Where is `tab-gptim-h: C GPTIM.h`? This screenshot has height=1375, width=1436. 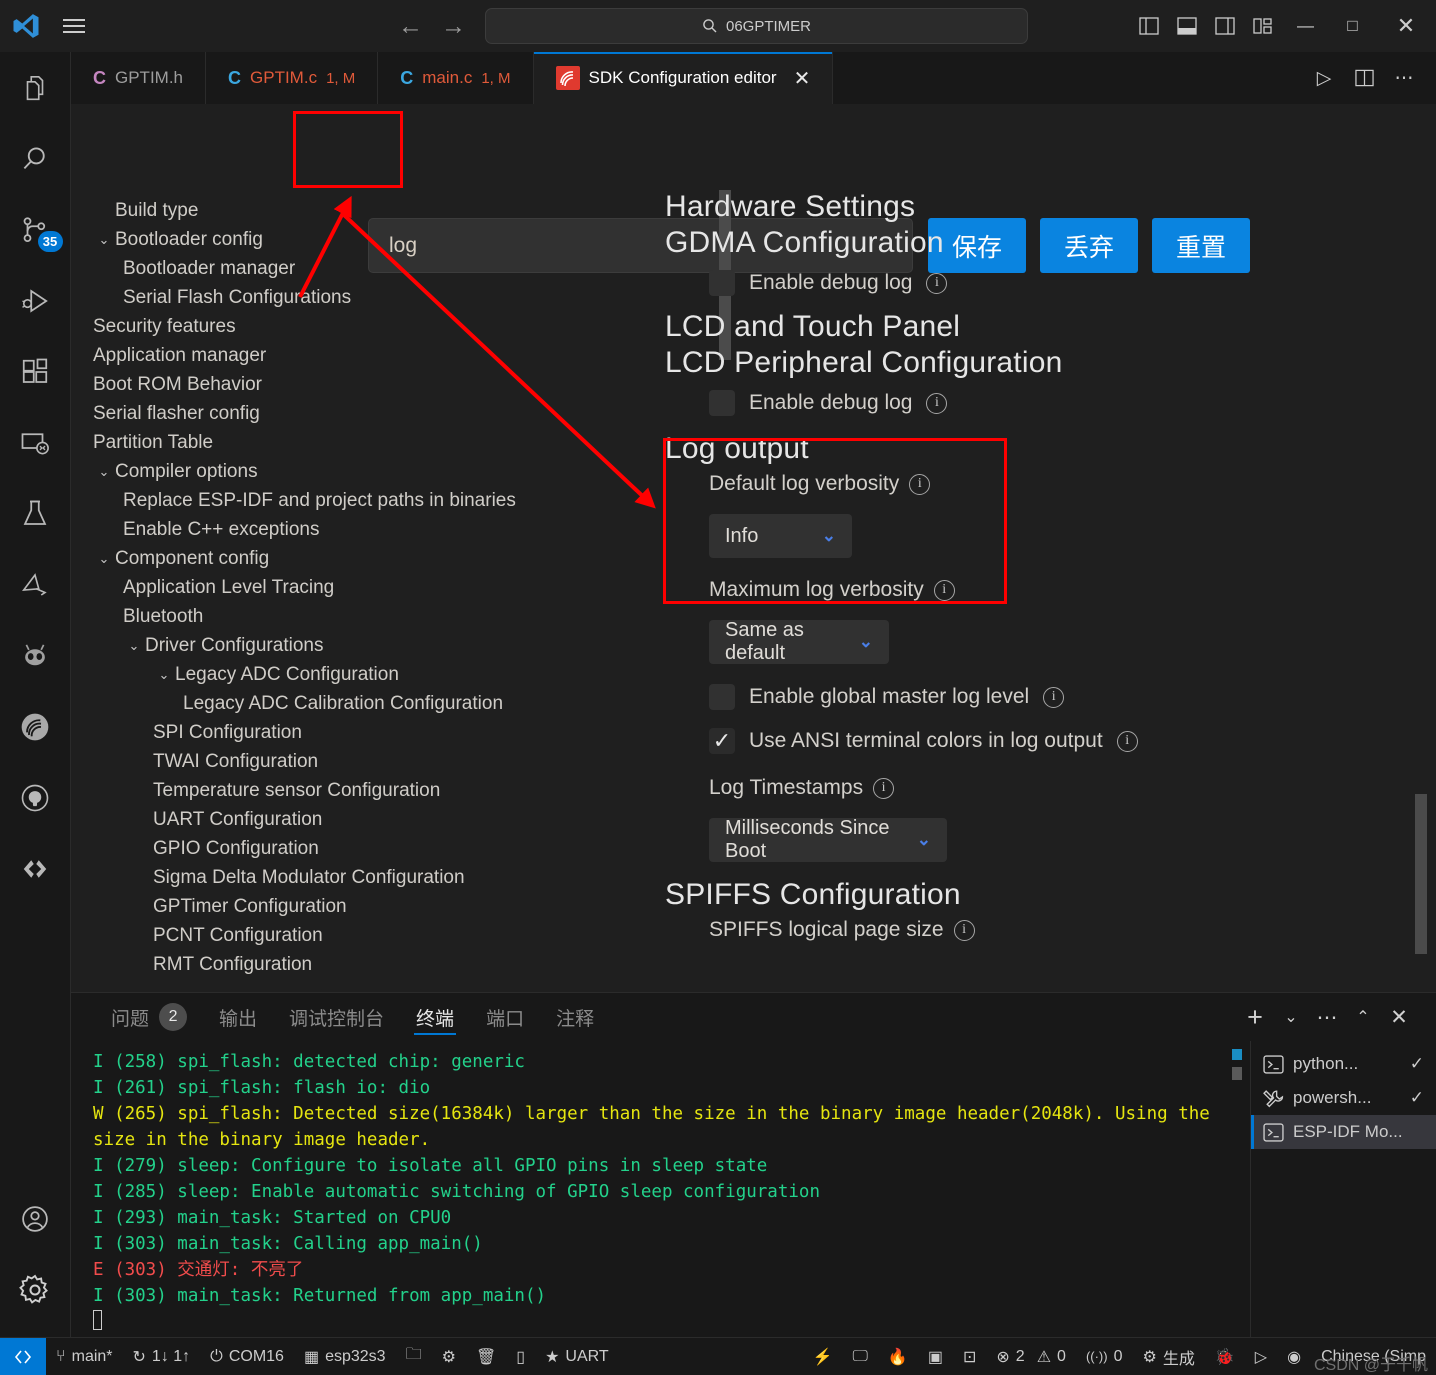 tab-gptim-h: C GPTIM.h is located at coordinates (139, 78).